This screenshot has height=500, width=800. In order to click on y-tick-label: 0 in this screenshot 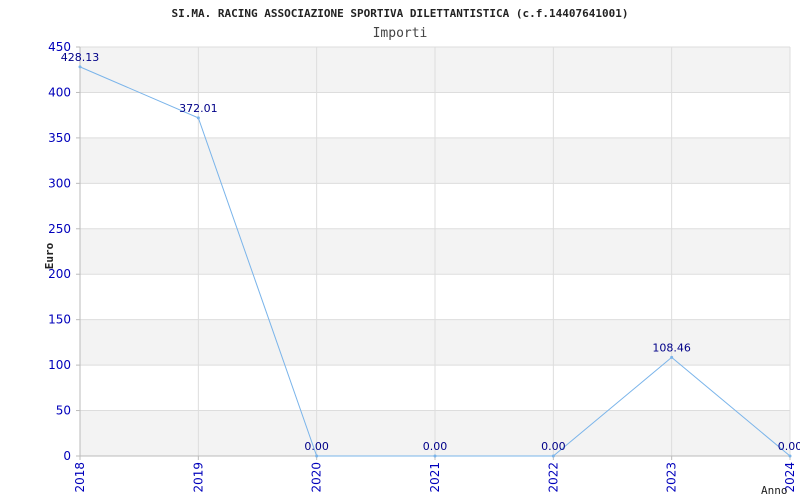, I will do `click(67, 456)`.